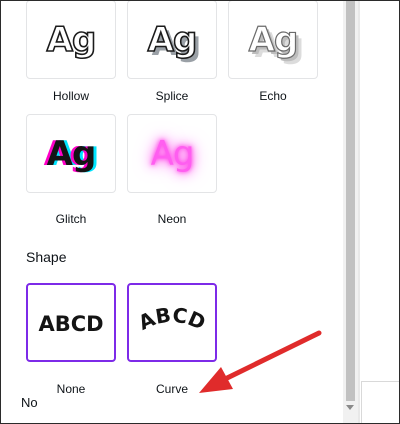 This screenshot has width=400, height=424. What do you see at coordinates (273, 96) in the screenshot?
I see `effect-label-echo: Echo` at bounding box center [273, 96].